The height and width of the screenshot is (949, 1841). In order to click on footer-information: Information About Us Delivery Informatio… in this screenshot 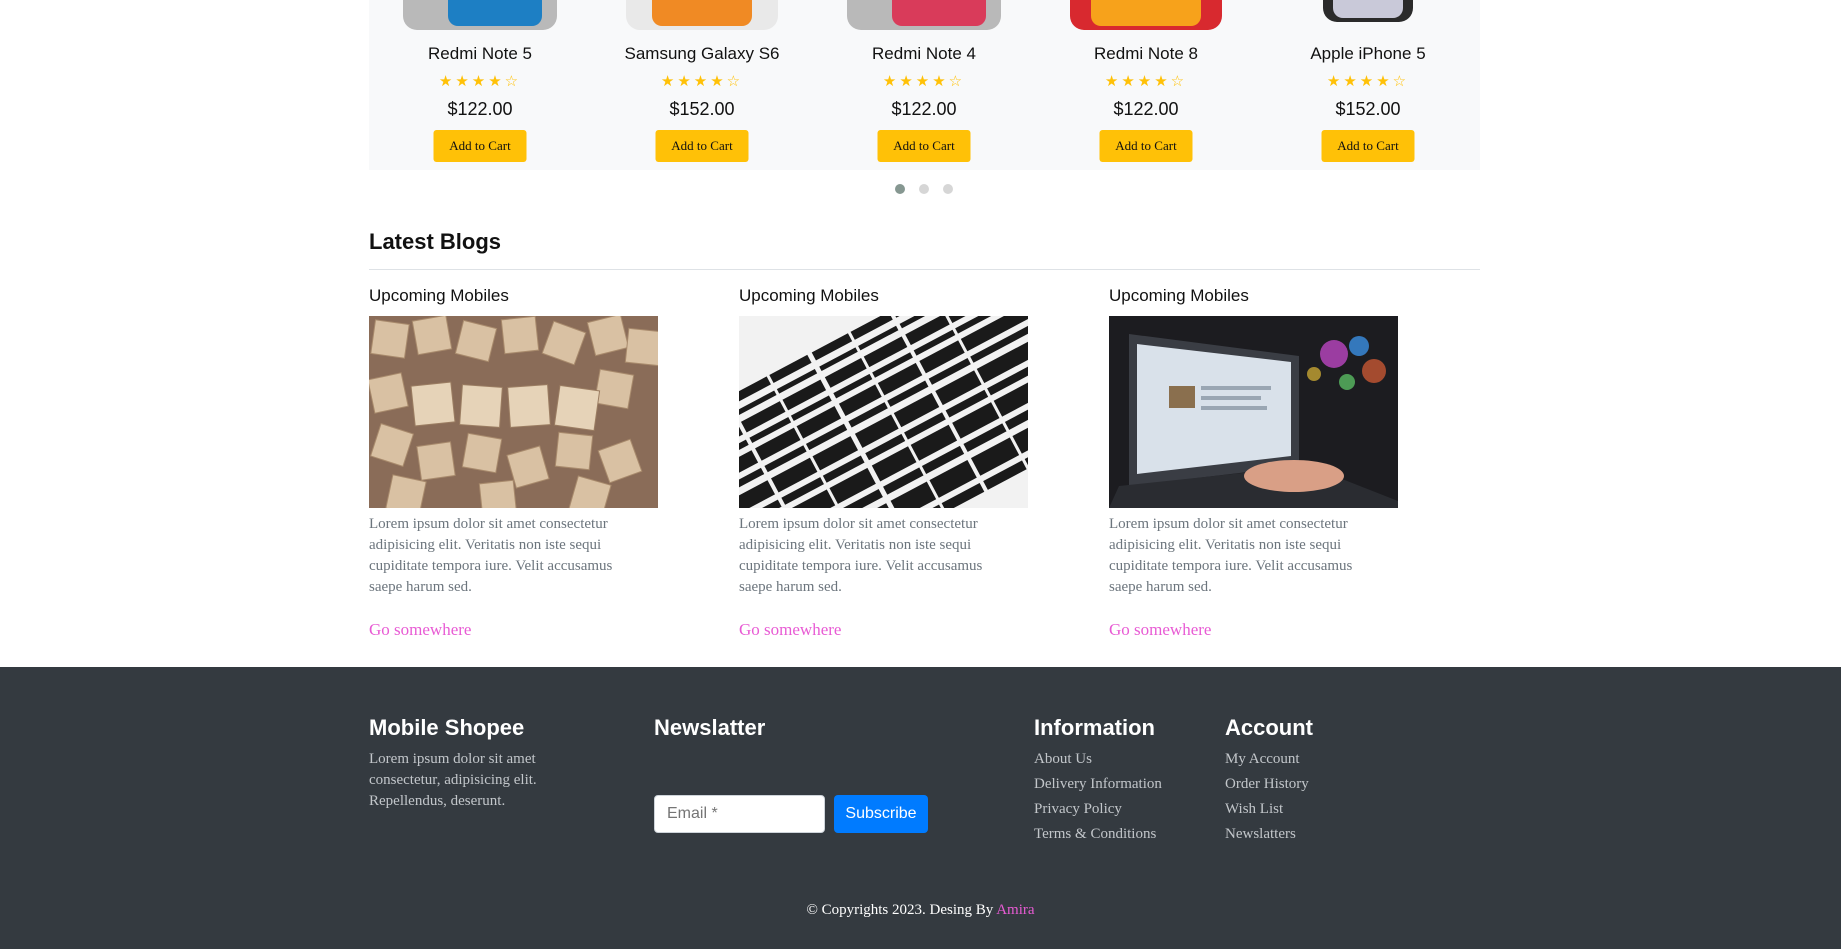, I will do `click(1098, 781)`.